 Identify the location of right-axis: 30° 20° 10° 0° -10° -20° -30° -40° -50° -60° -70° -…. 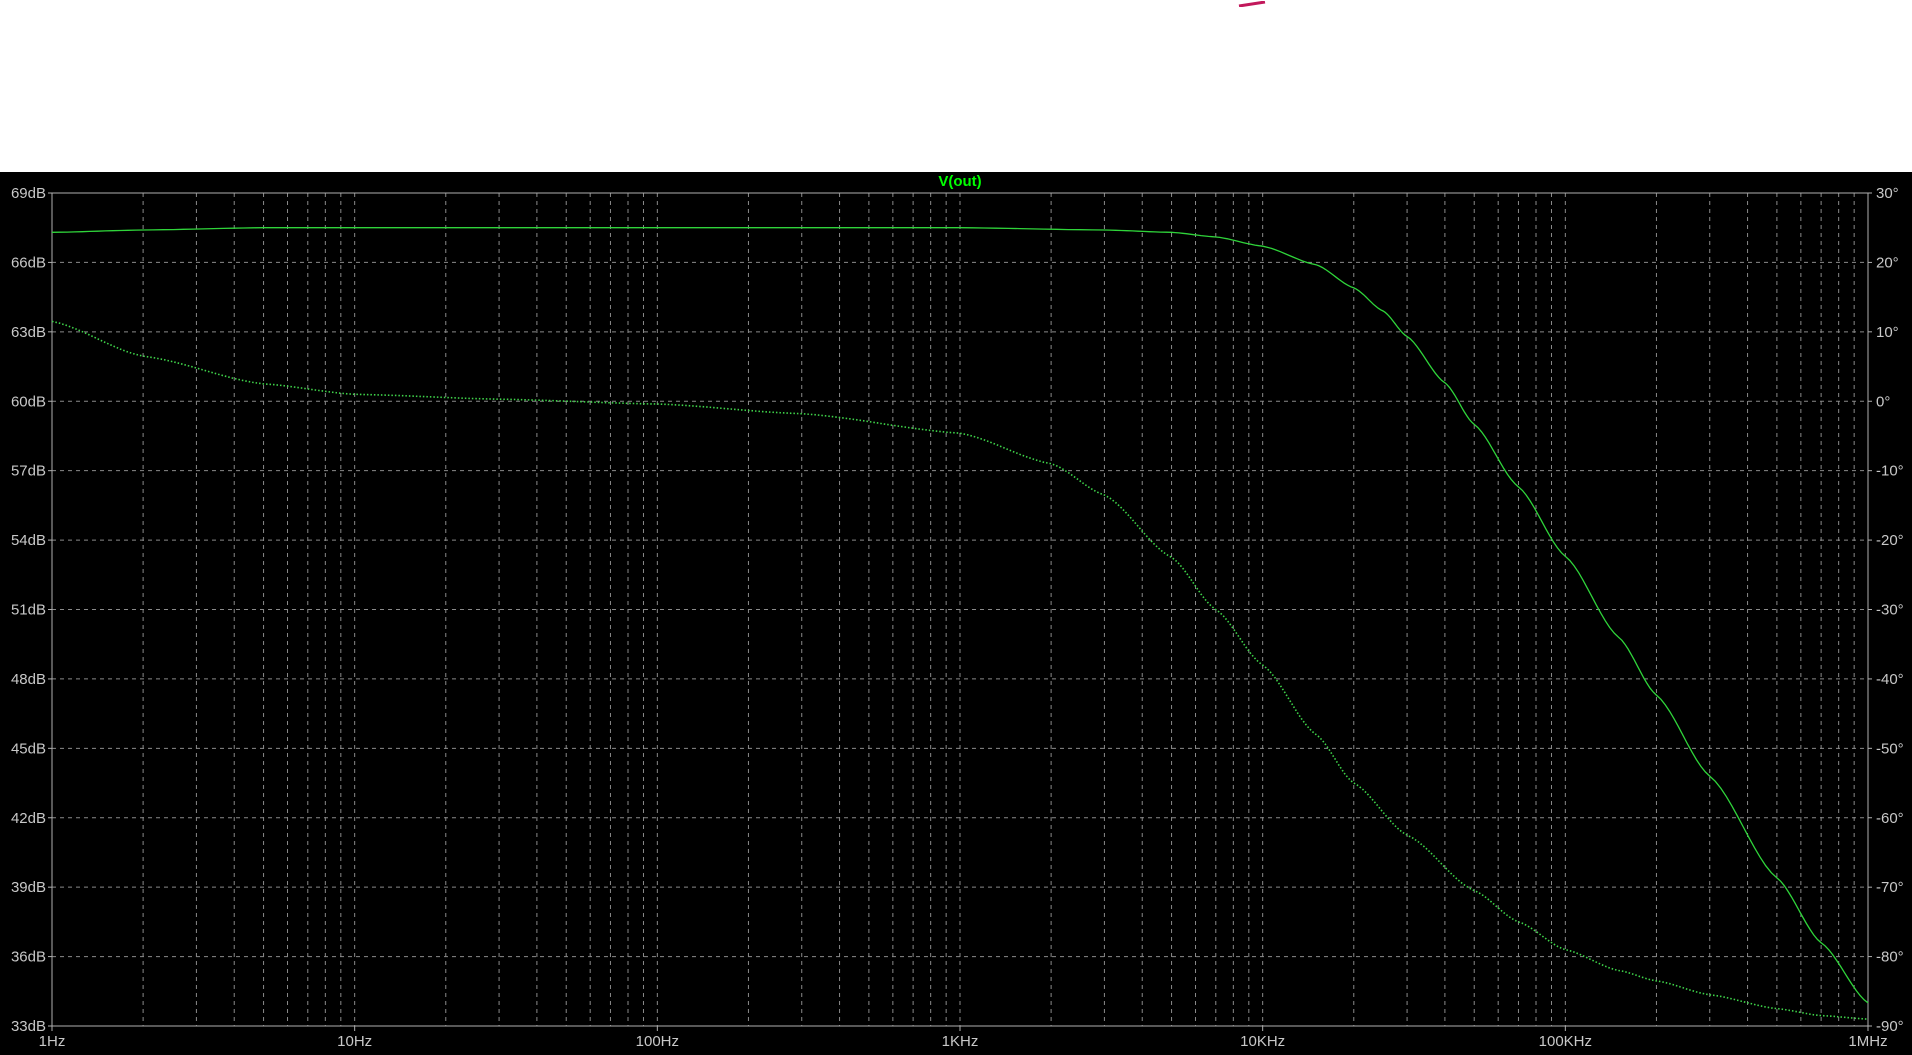
(1886, 610).